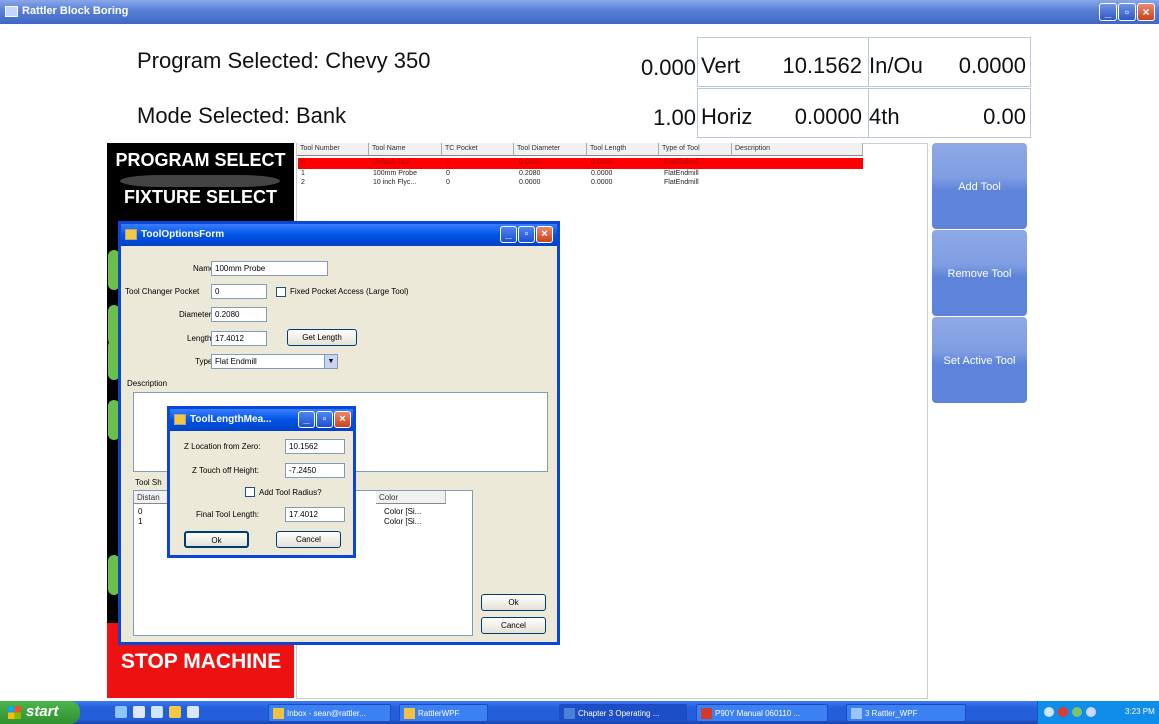 Image resolution: width=1159 pixels, height=724 pixels. I want to click on readout-value: 1.00, so click(674, 117).